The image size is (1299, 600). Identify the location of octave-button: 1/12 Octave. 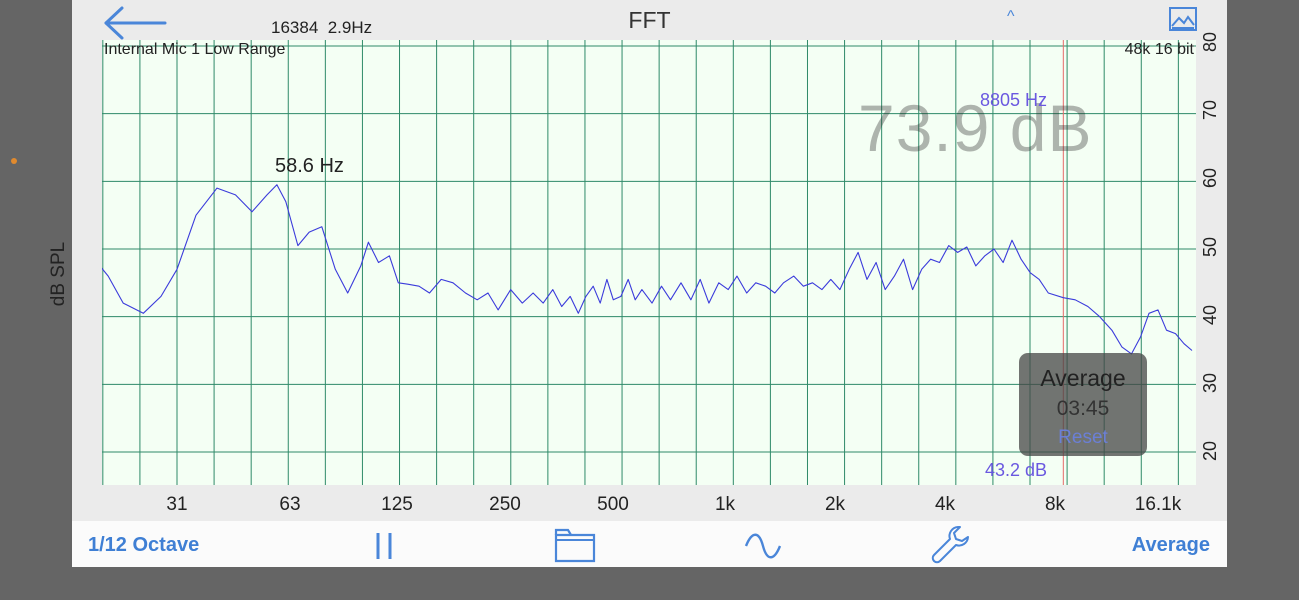
(143, 545).